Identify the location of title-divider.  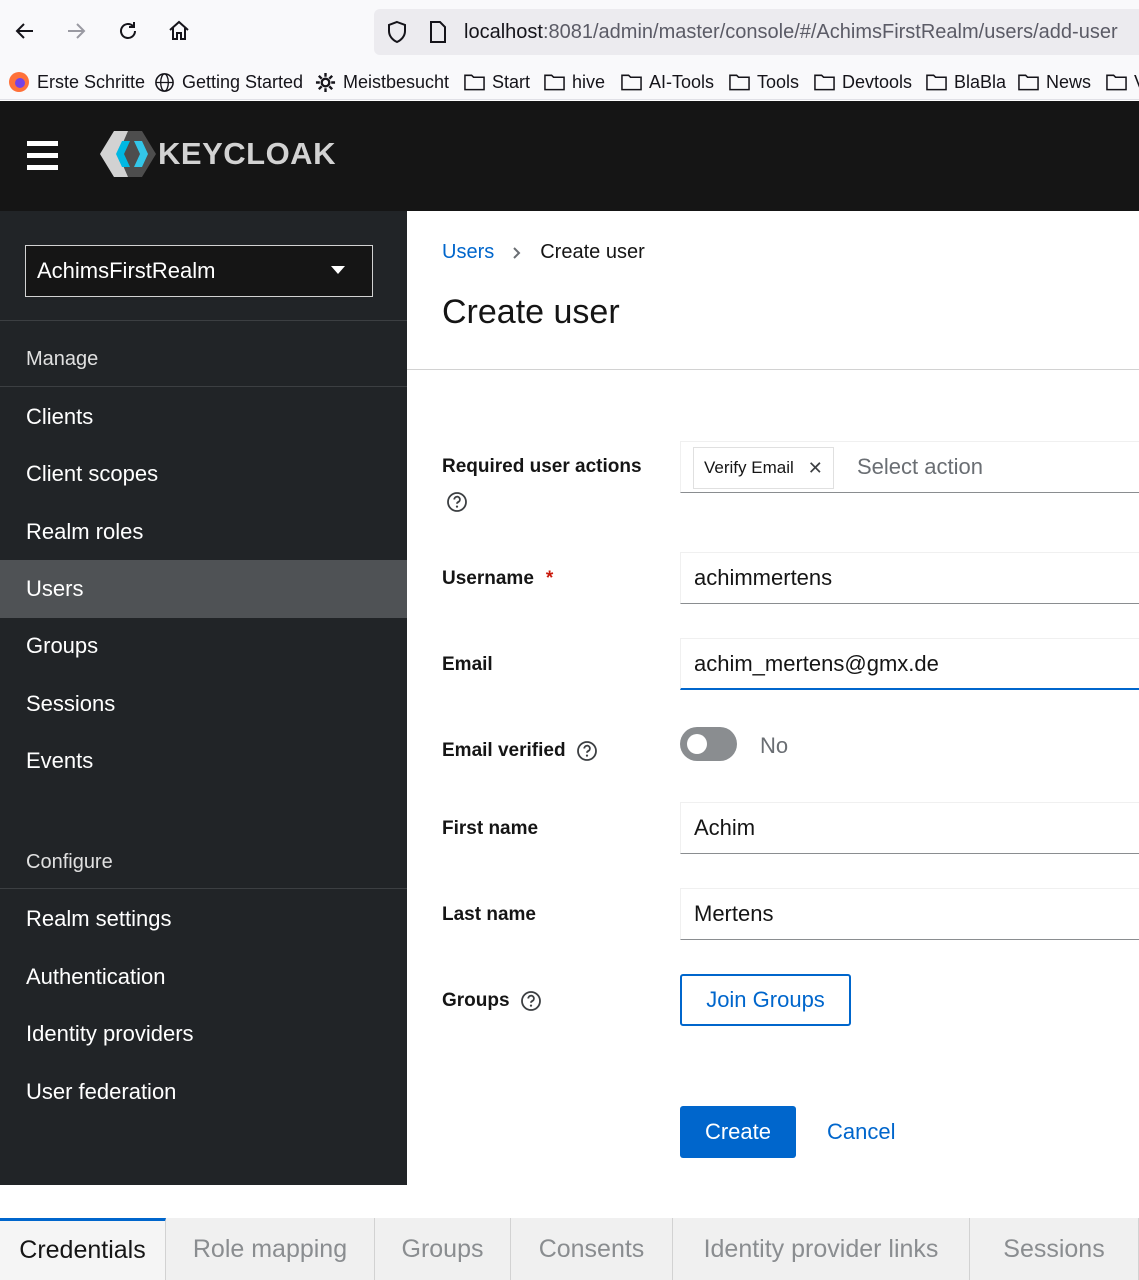
(773, 369).